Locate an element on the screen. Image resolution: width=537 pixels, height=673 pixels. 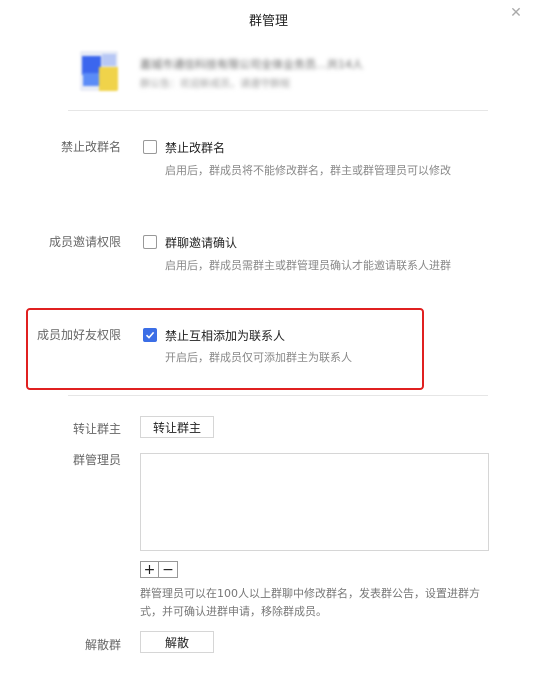
transfer-owner-button: 转让群主 is located at coordinates (177, 427).